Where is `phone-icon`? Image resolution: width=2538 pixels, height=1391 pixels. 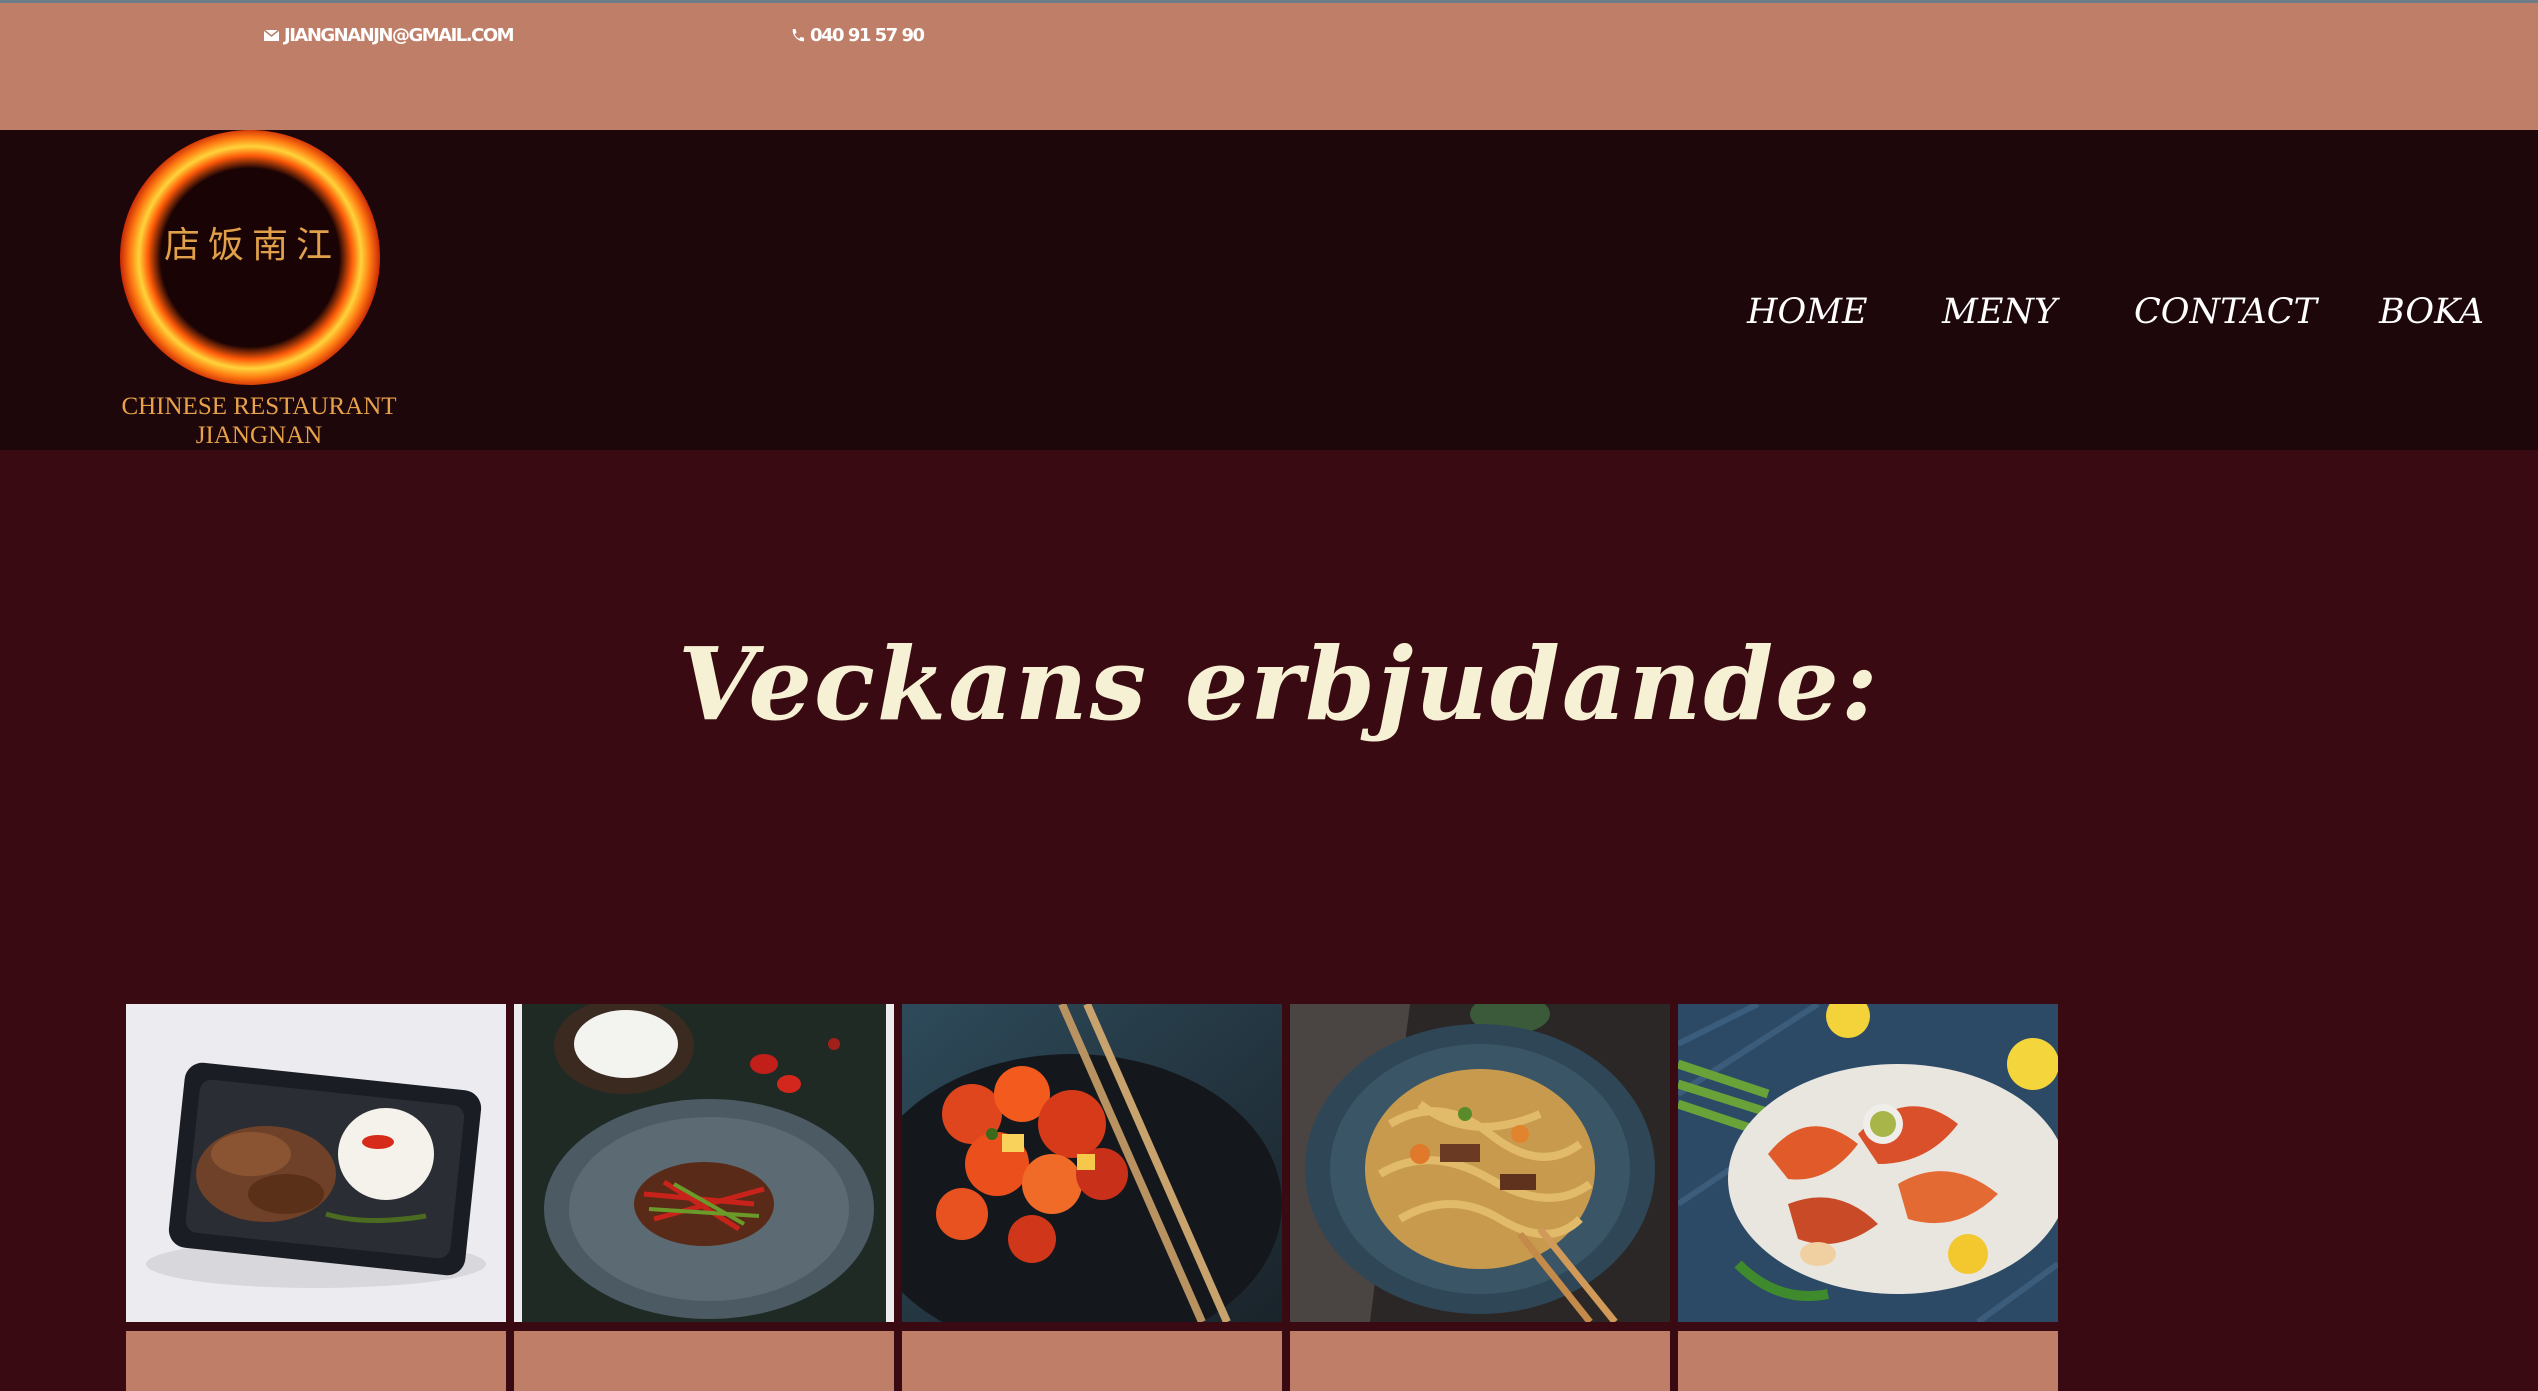
phone-icon is located at coordinates (797, 35).